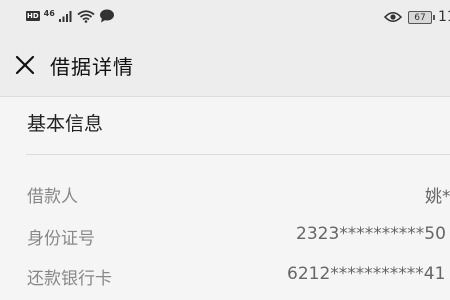 The height and width of the screenshot is (300, 450). I want to click on borrower-value: 姚*, so click(437, 197).